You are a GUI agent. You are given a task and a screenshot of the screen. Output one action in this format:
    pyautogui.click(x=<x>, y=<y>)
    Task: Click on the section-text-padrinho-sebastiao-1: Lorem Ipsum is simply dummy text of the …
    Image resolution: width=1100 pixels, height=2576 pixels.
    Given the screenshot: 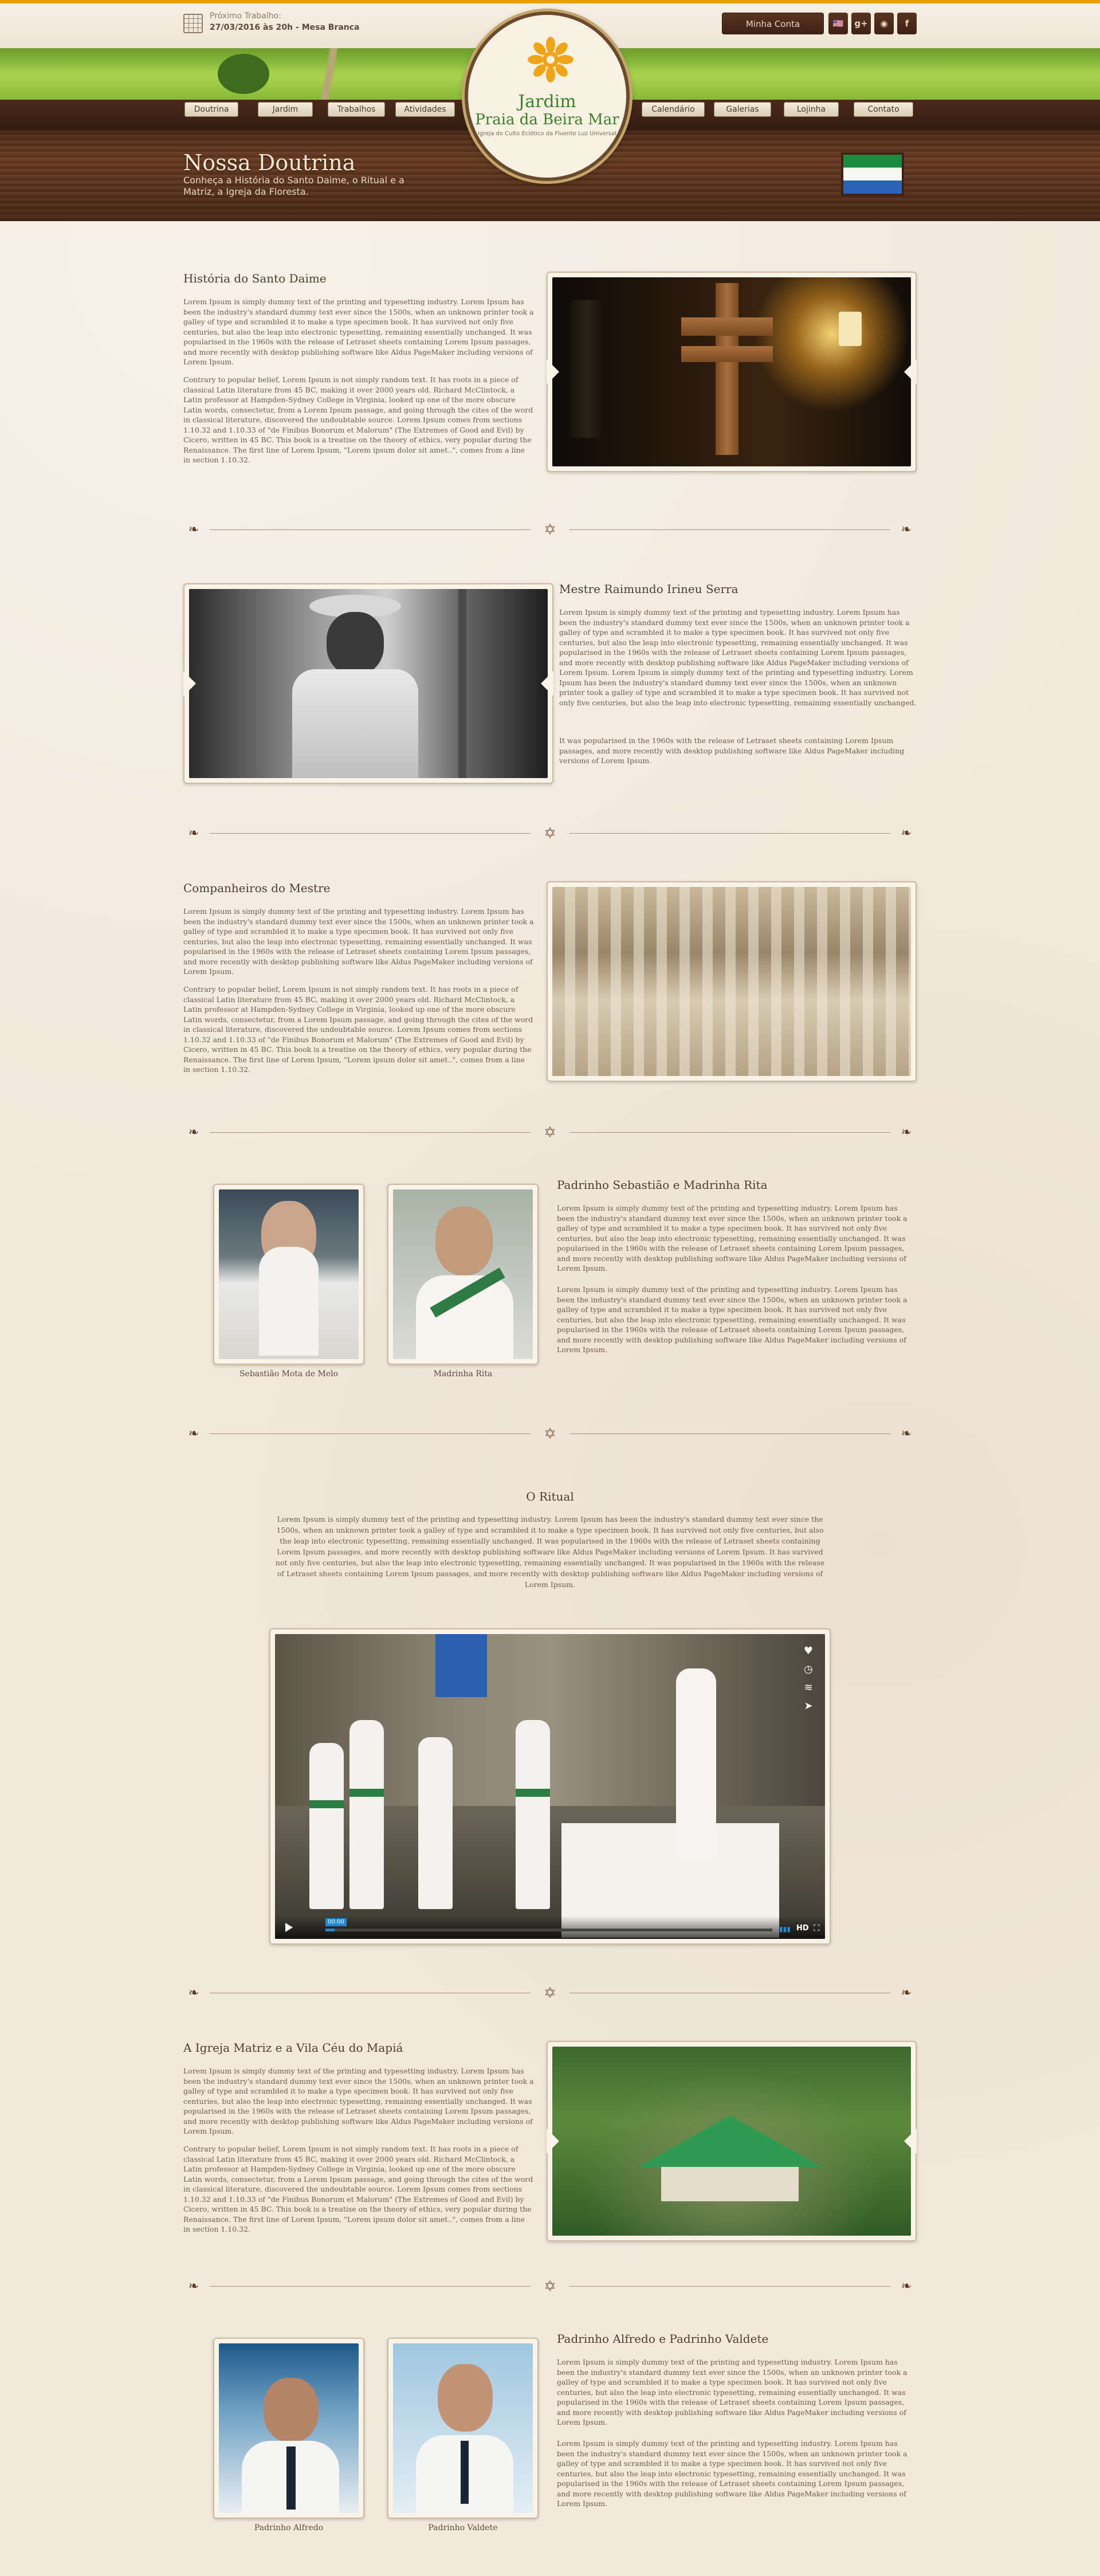 What is the action you would take?
    pyautogui.click(x=732, y=1238)
    